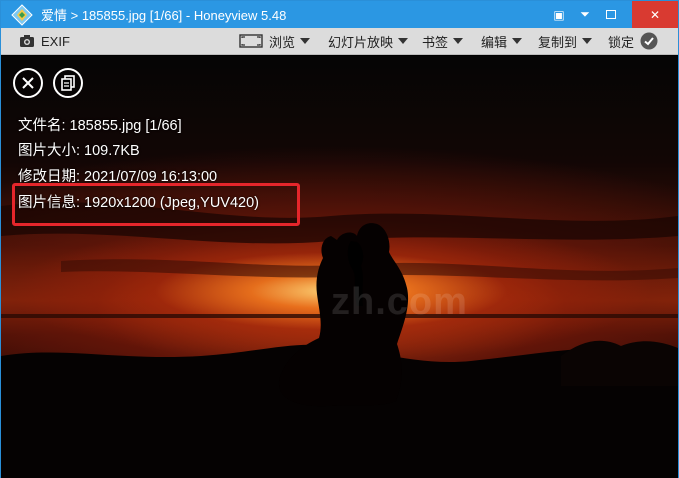 The image size is (679, 478). I want to click on fit-screen-icon, so click(251, 41).